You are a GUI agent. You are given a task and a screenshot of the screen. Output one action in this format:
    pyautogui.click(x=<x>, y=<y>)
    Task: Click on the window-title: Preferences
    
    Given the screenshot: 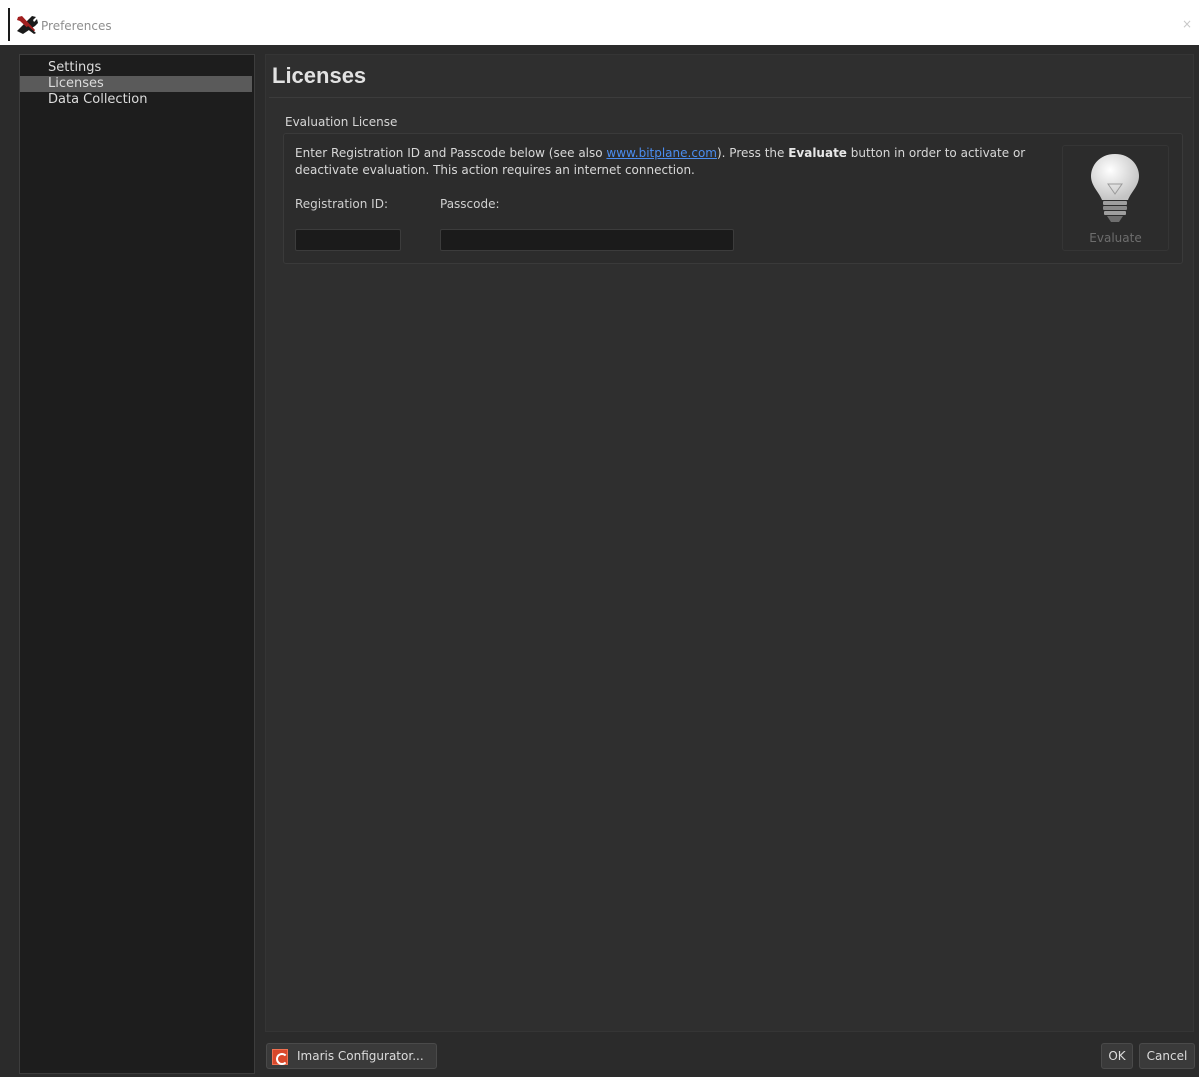 What is the action you would take?
    pyautogui.click(x=76, y=26)
    